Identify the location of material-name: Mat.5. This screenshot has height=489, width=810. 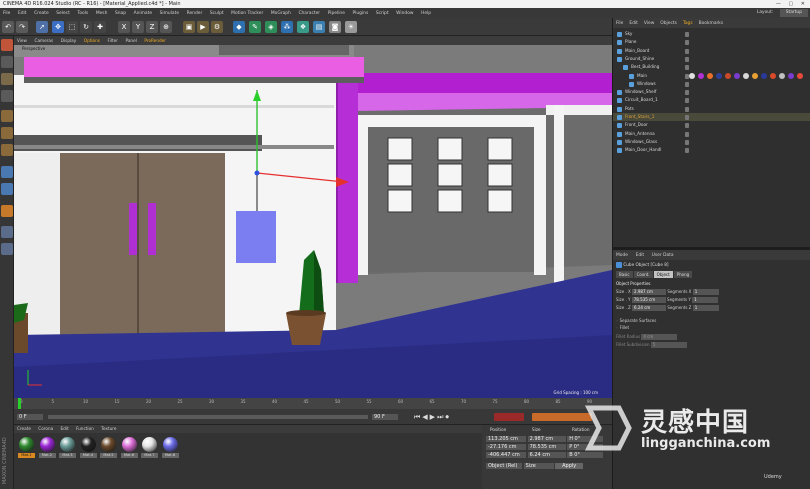
(108, 455).